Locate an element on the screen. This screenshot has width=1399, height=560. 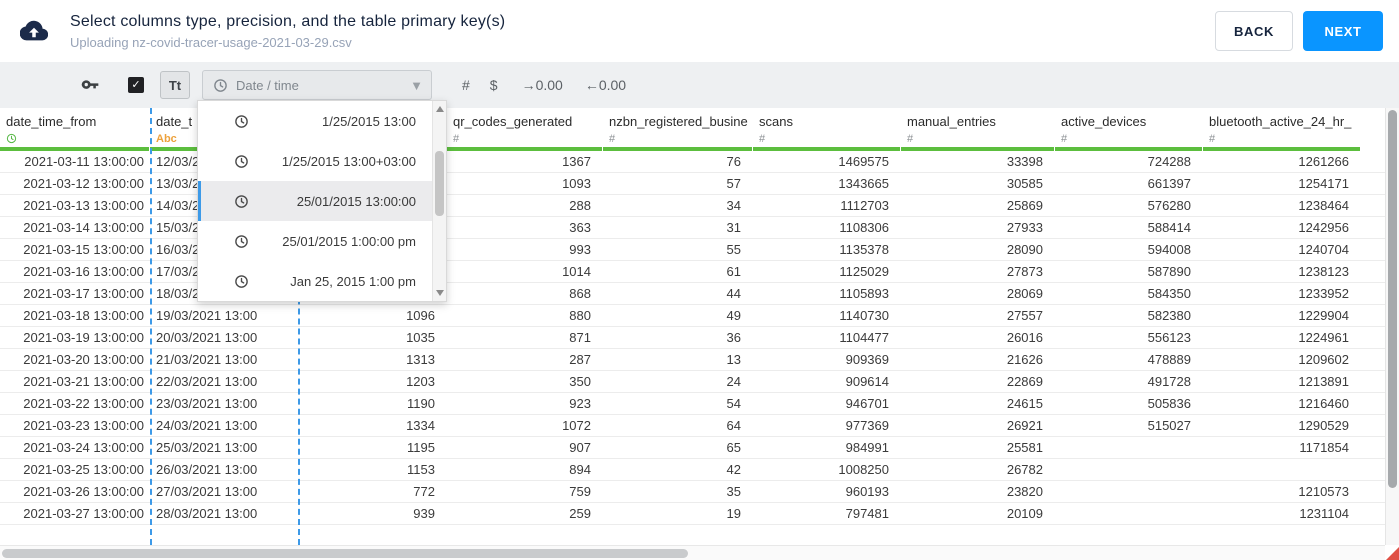
table-cell: 2021-03-22 13:00:00 is located at coordinates (83, 403).